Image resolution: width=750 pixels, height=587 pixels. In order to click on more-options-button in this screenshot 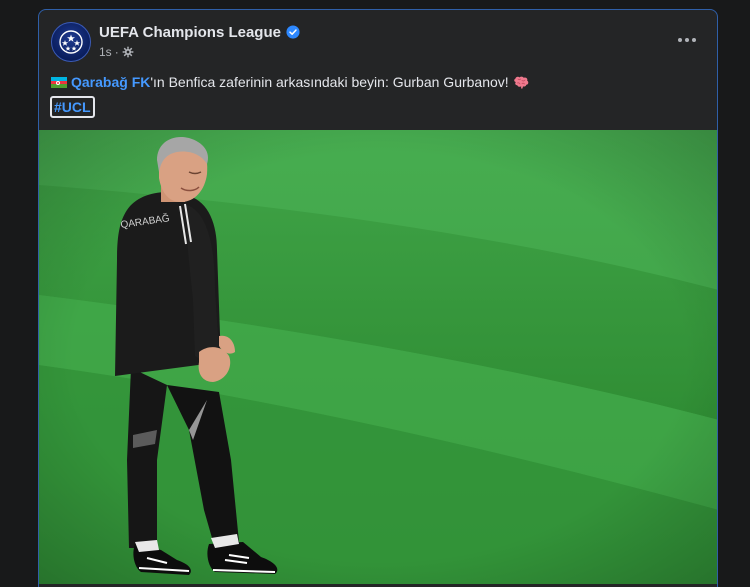, I will do `click(687, 40)`.